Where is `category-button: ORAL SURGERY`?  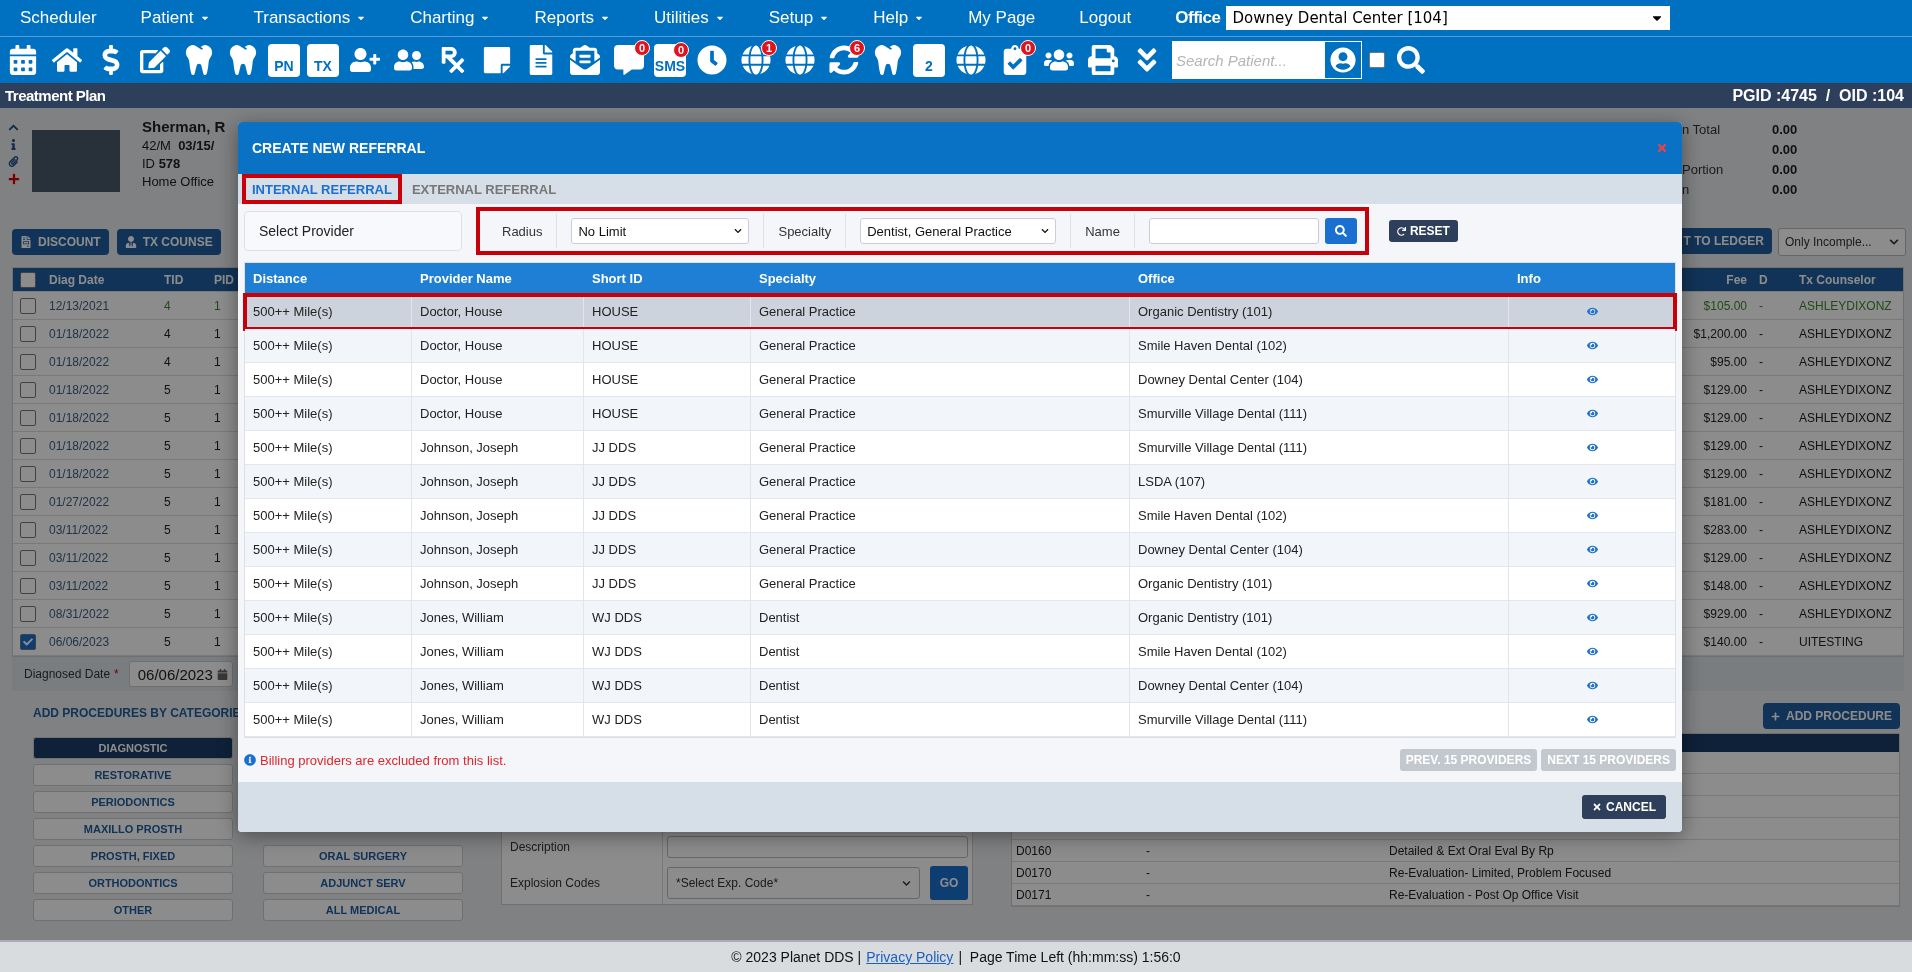 category-button: ORAL SURGERY is located at coordinates (363, 856).